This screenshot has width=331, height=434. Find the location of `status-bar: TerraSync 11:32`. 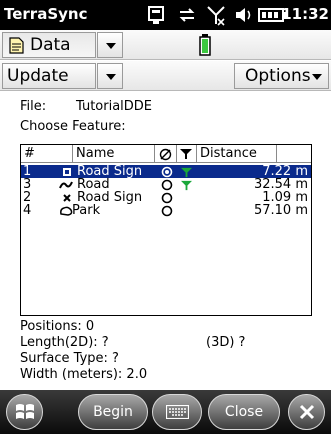

status-bar: TerraSync 11:32 is located at coordinates (165, 15).